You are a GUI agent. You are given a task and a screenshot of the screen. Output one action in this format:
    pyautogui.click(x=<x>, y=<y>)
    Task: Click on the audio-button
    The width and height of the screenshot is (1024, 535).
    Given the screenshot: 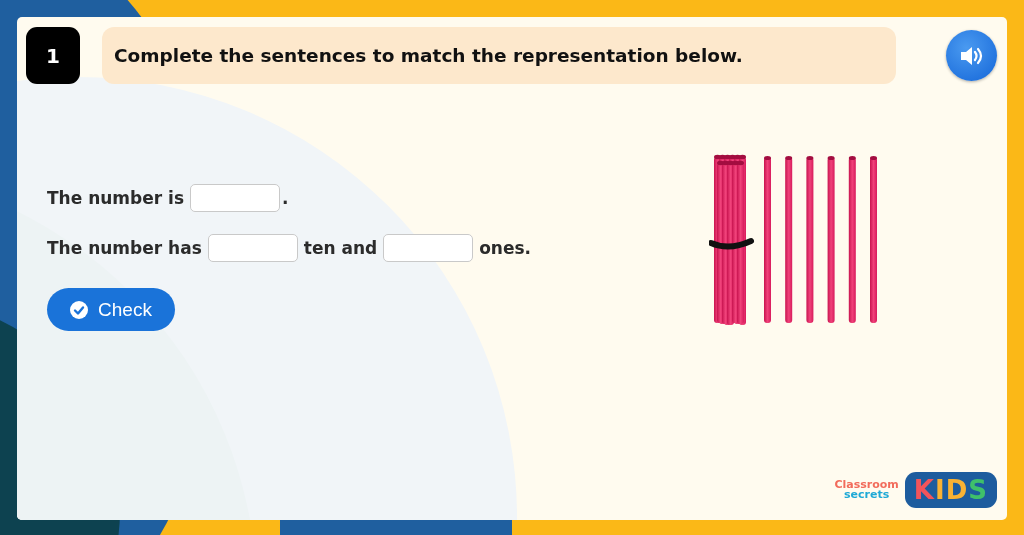 What is the action you would take?
    pyautogui.click(x=971, y=55)
    